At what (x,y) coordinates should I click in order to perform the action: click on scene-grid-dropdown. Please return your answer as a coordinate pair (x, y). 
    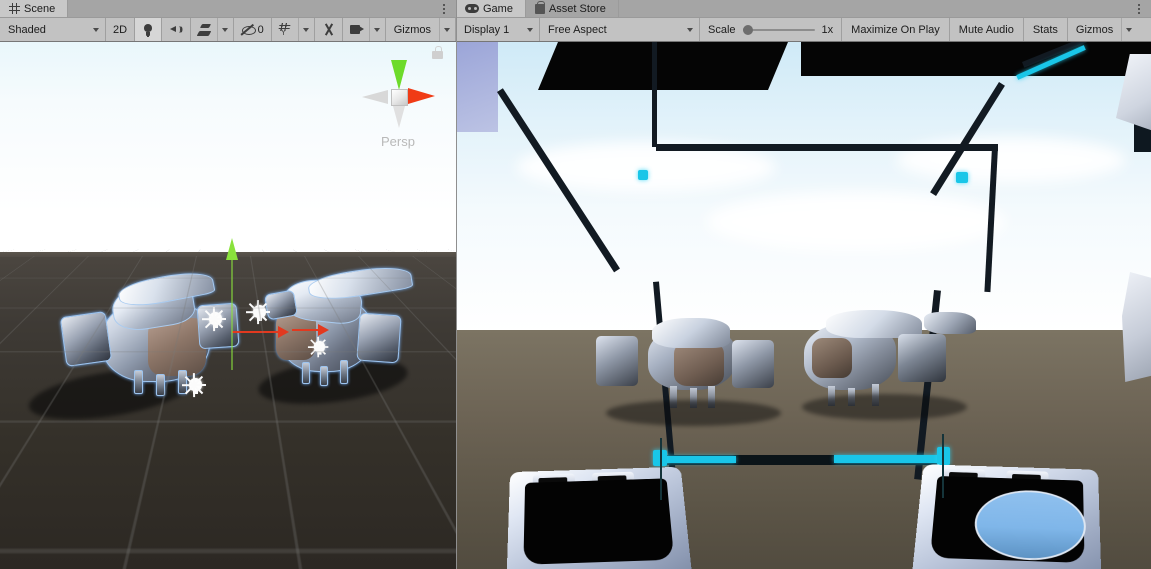
    Looking at the image, I should click on (305, 29).